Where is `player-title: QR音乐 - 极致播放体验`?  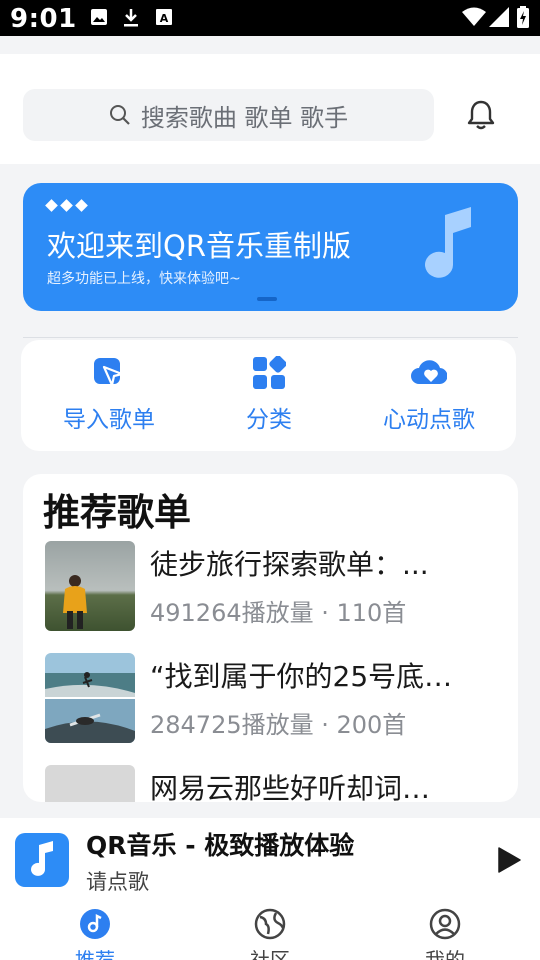 player-title: QR音乐 - 极致播放体验 is located at coordinates (220, 845).